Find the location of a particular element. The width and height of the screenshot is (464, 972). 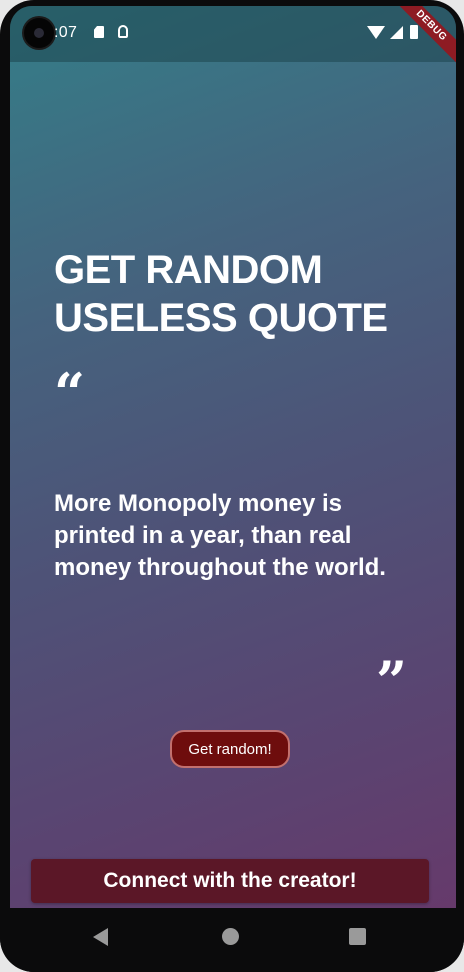

page-title: GET RANDOM USELESS QUOTE is located at coordinates (221, 294).